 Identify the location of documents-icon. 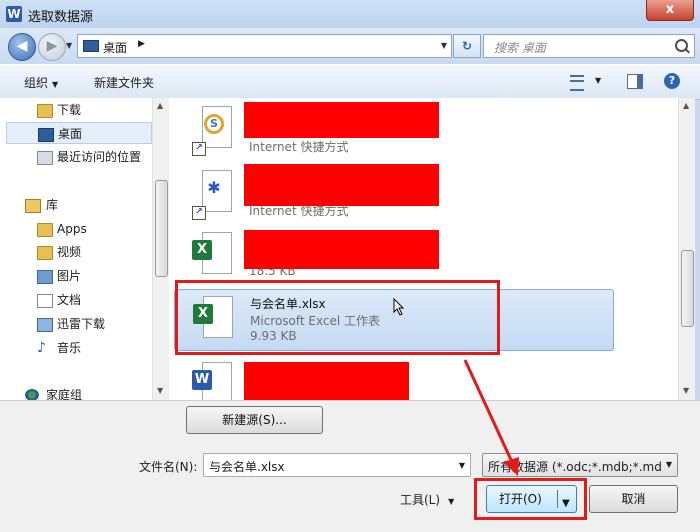
(45, 301).